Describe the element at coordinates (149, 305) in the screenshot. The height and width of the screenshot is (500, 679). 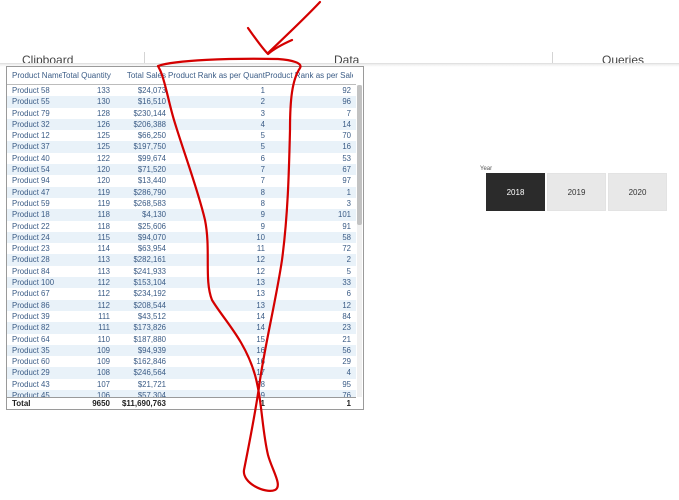
I see `cell-total-sales: $208,544` at that location.